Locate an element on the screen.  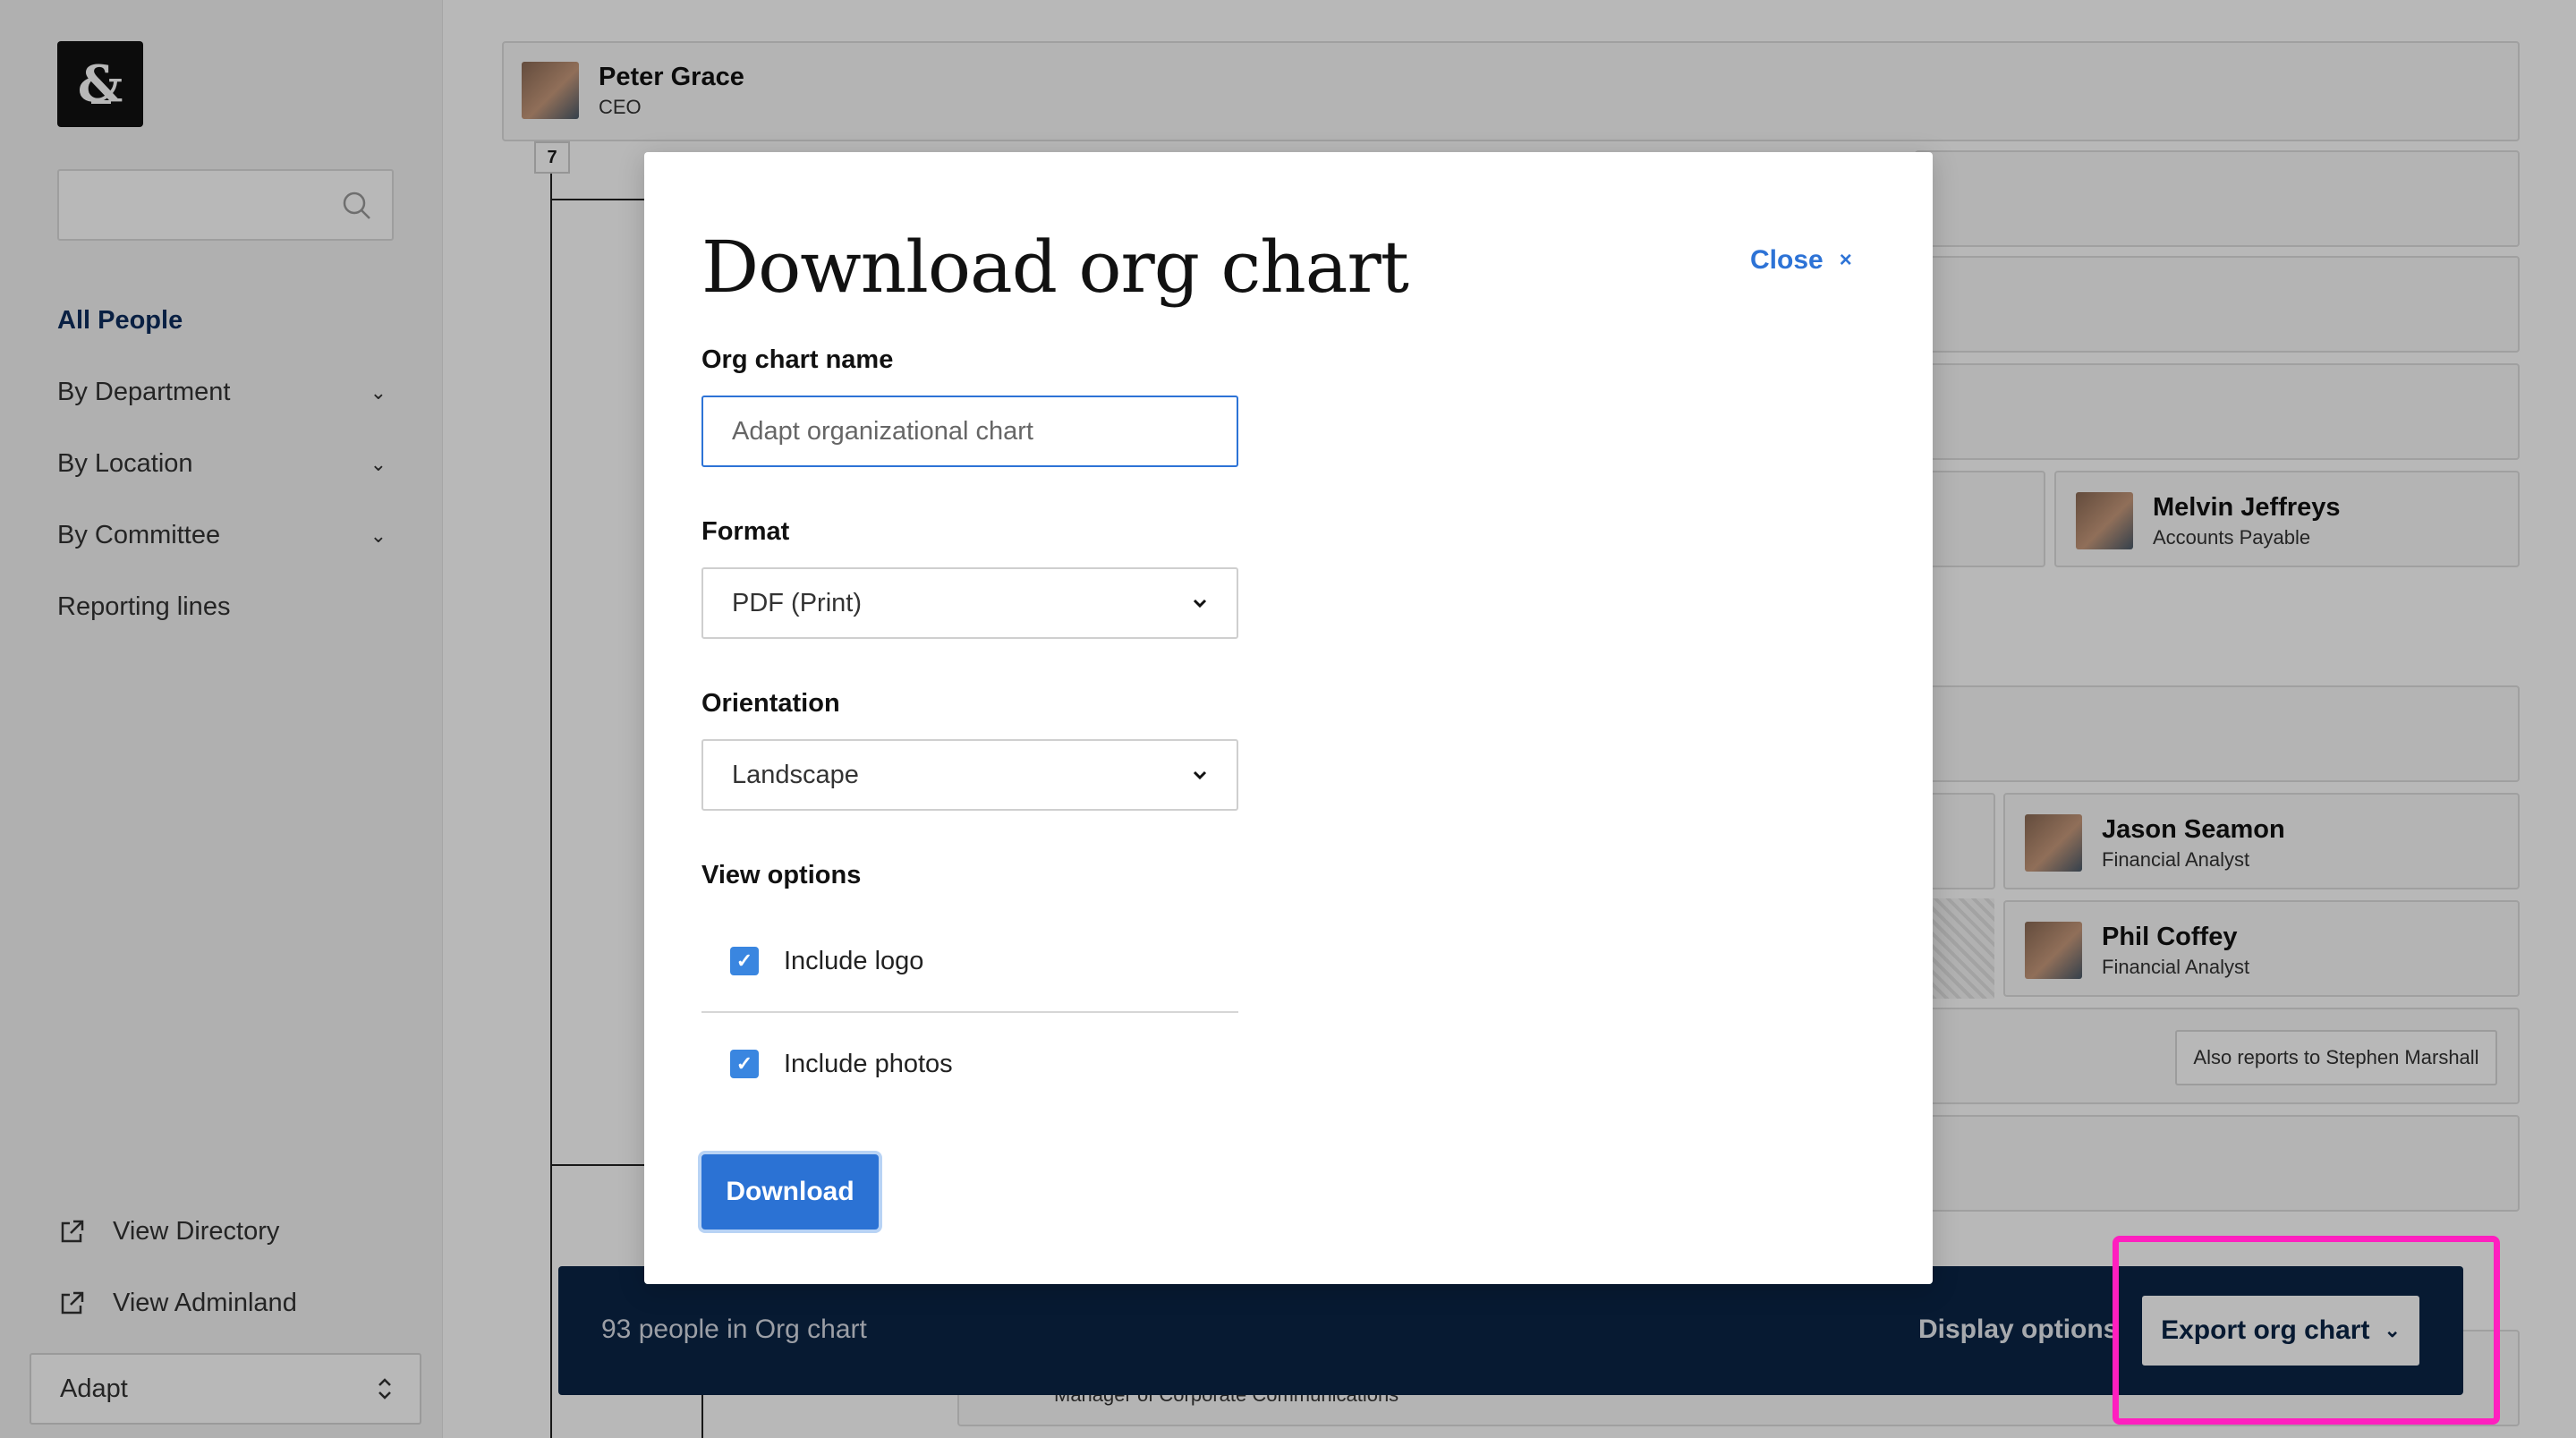
close-button: Close × is located at coordinates (1801, 261).